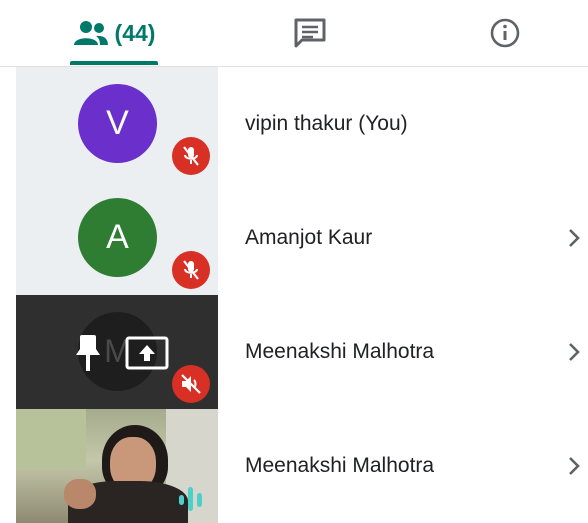  What do you see at coordinates (117, 352) in the screenshot?
I see `participant-tile: M` at bounding box center [117, 352].